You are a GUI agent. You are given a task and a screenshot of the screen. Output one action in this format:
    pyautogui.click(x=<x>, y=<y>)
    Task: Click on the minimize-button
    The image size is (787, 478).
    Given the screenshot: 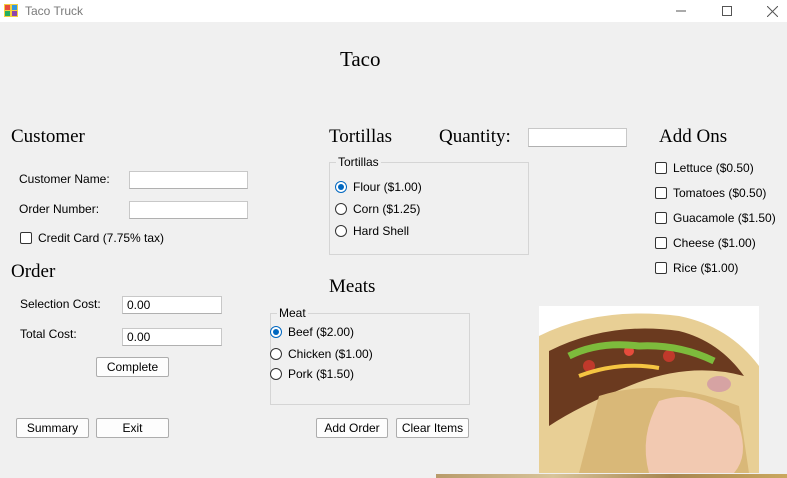 What is the action you would take?
    pyautogui.click(x=681, y=11)
    